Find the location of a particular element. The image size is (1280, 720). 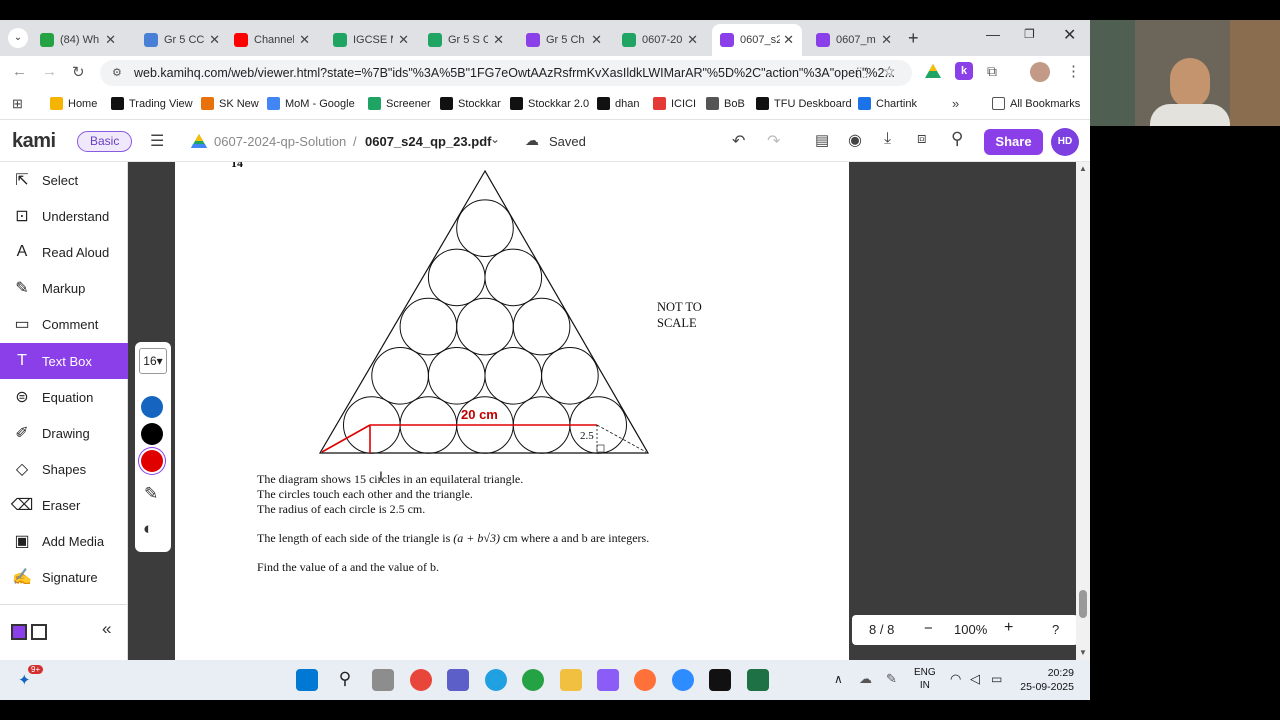

tool-drawing: ✐ Drawing is located at coordinates (64, 433).